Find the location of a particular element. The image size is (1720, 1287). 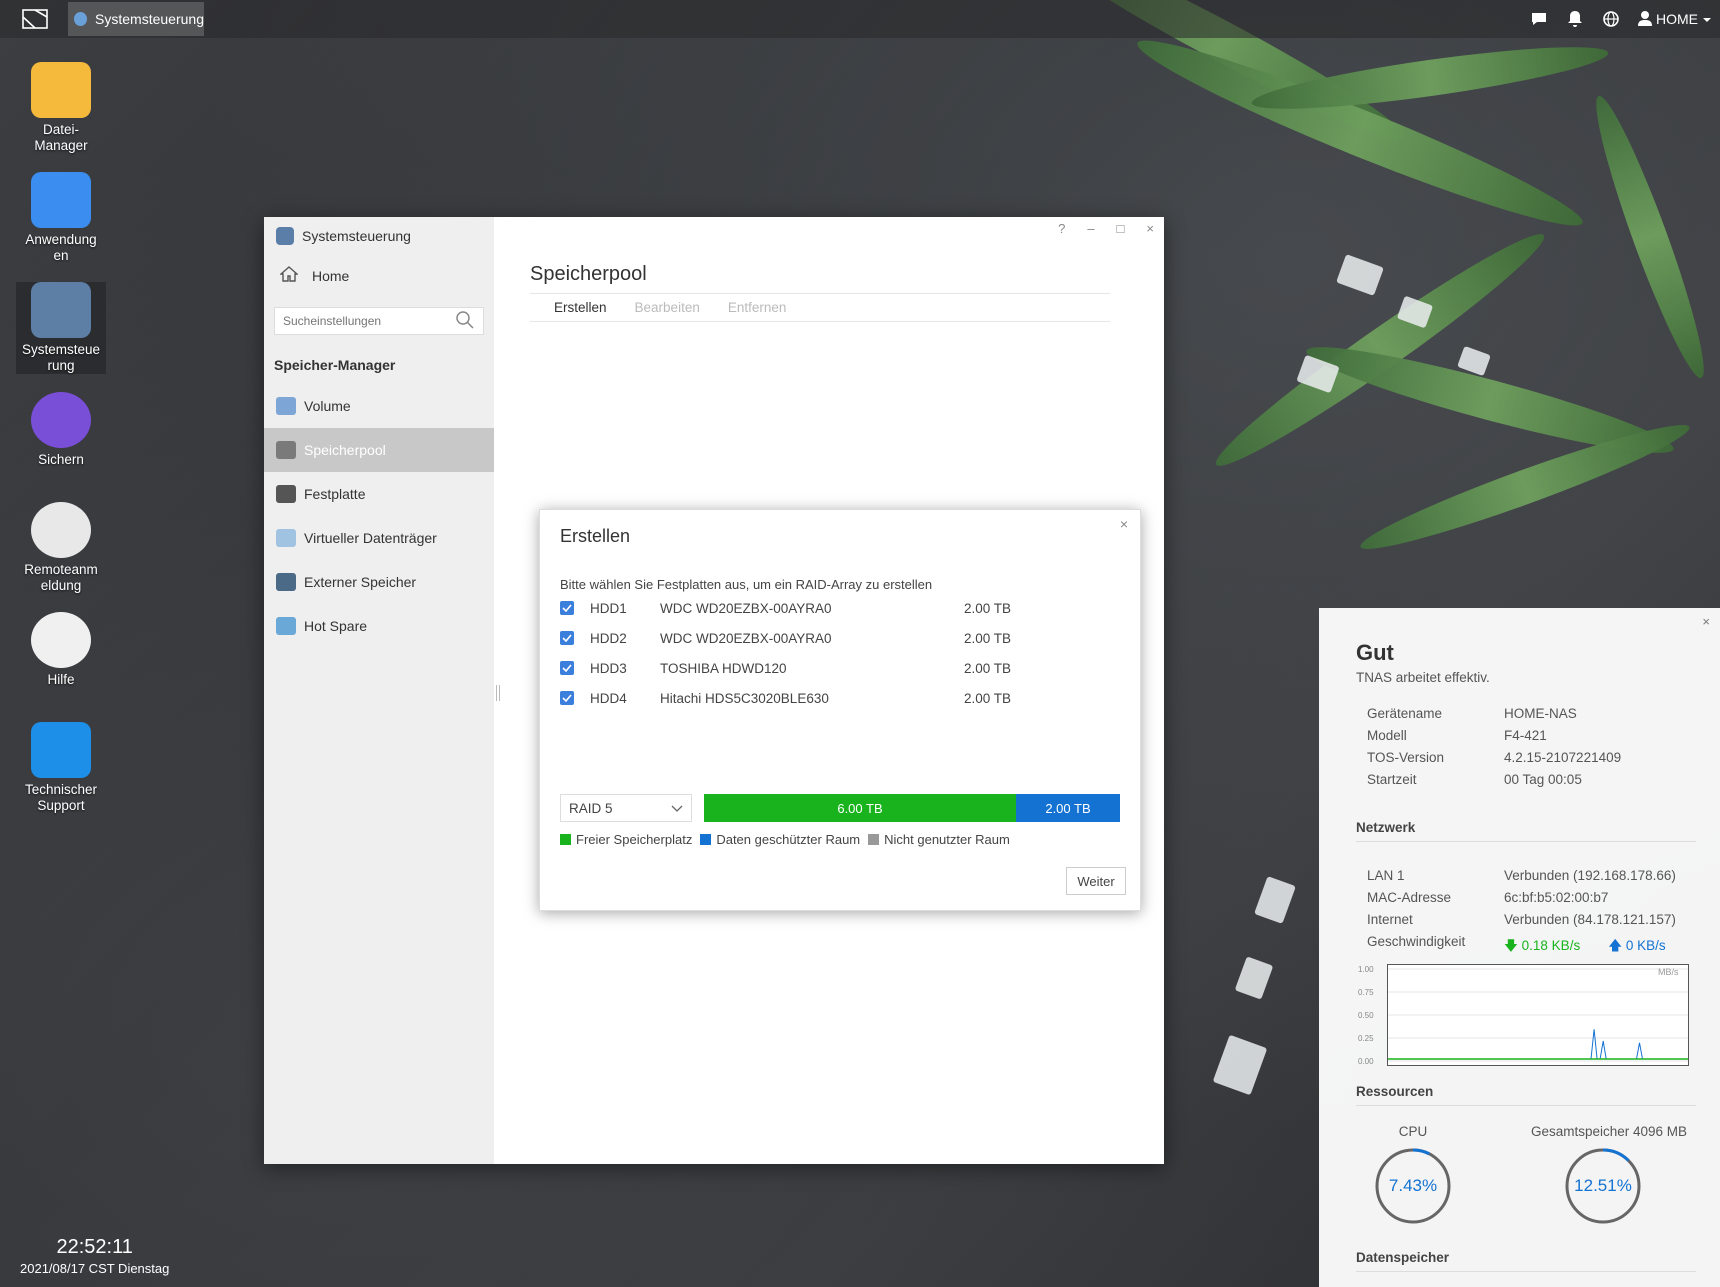

window-title: Systemsteuerung is located at coordinates (343, 236).